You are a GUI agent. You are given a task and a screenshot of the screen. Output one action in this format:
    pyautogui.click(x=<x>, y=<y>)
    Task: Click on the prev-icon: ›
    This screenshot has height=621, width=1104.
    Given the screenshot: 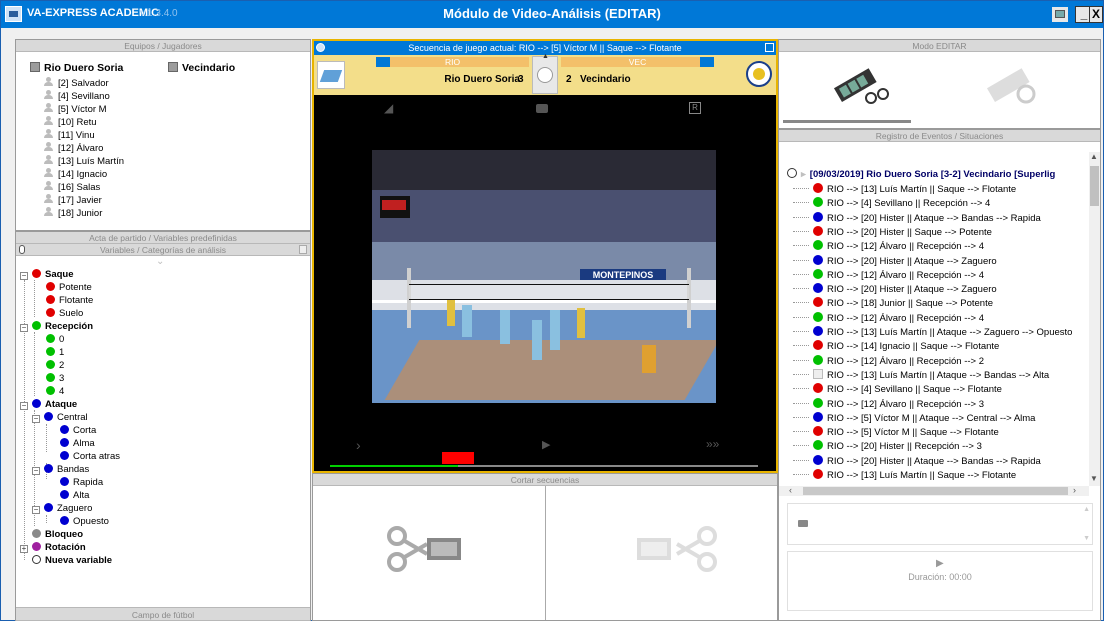 What is the action you would take?
    pyautogui.click(x=358, y=445)
    